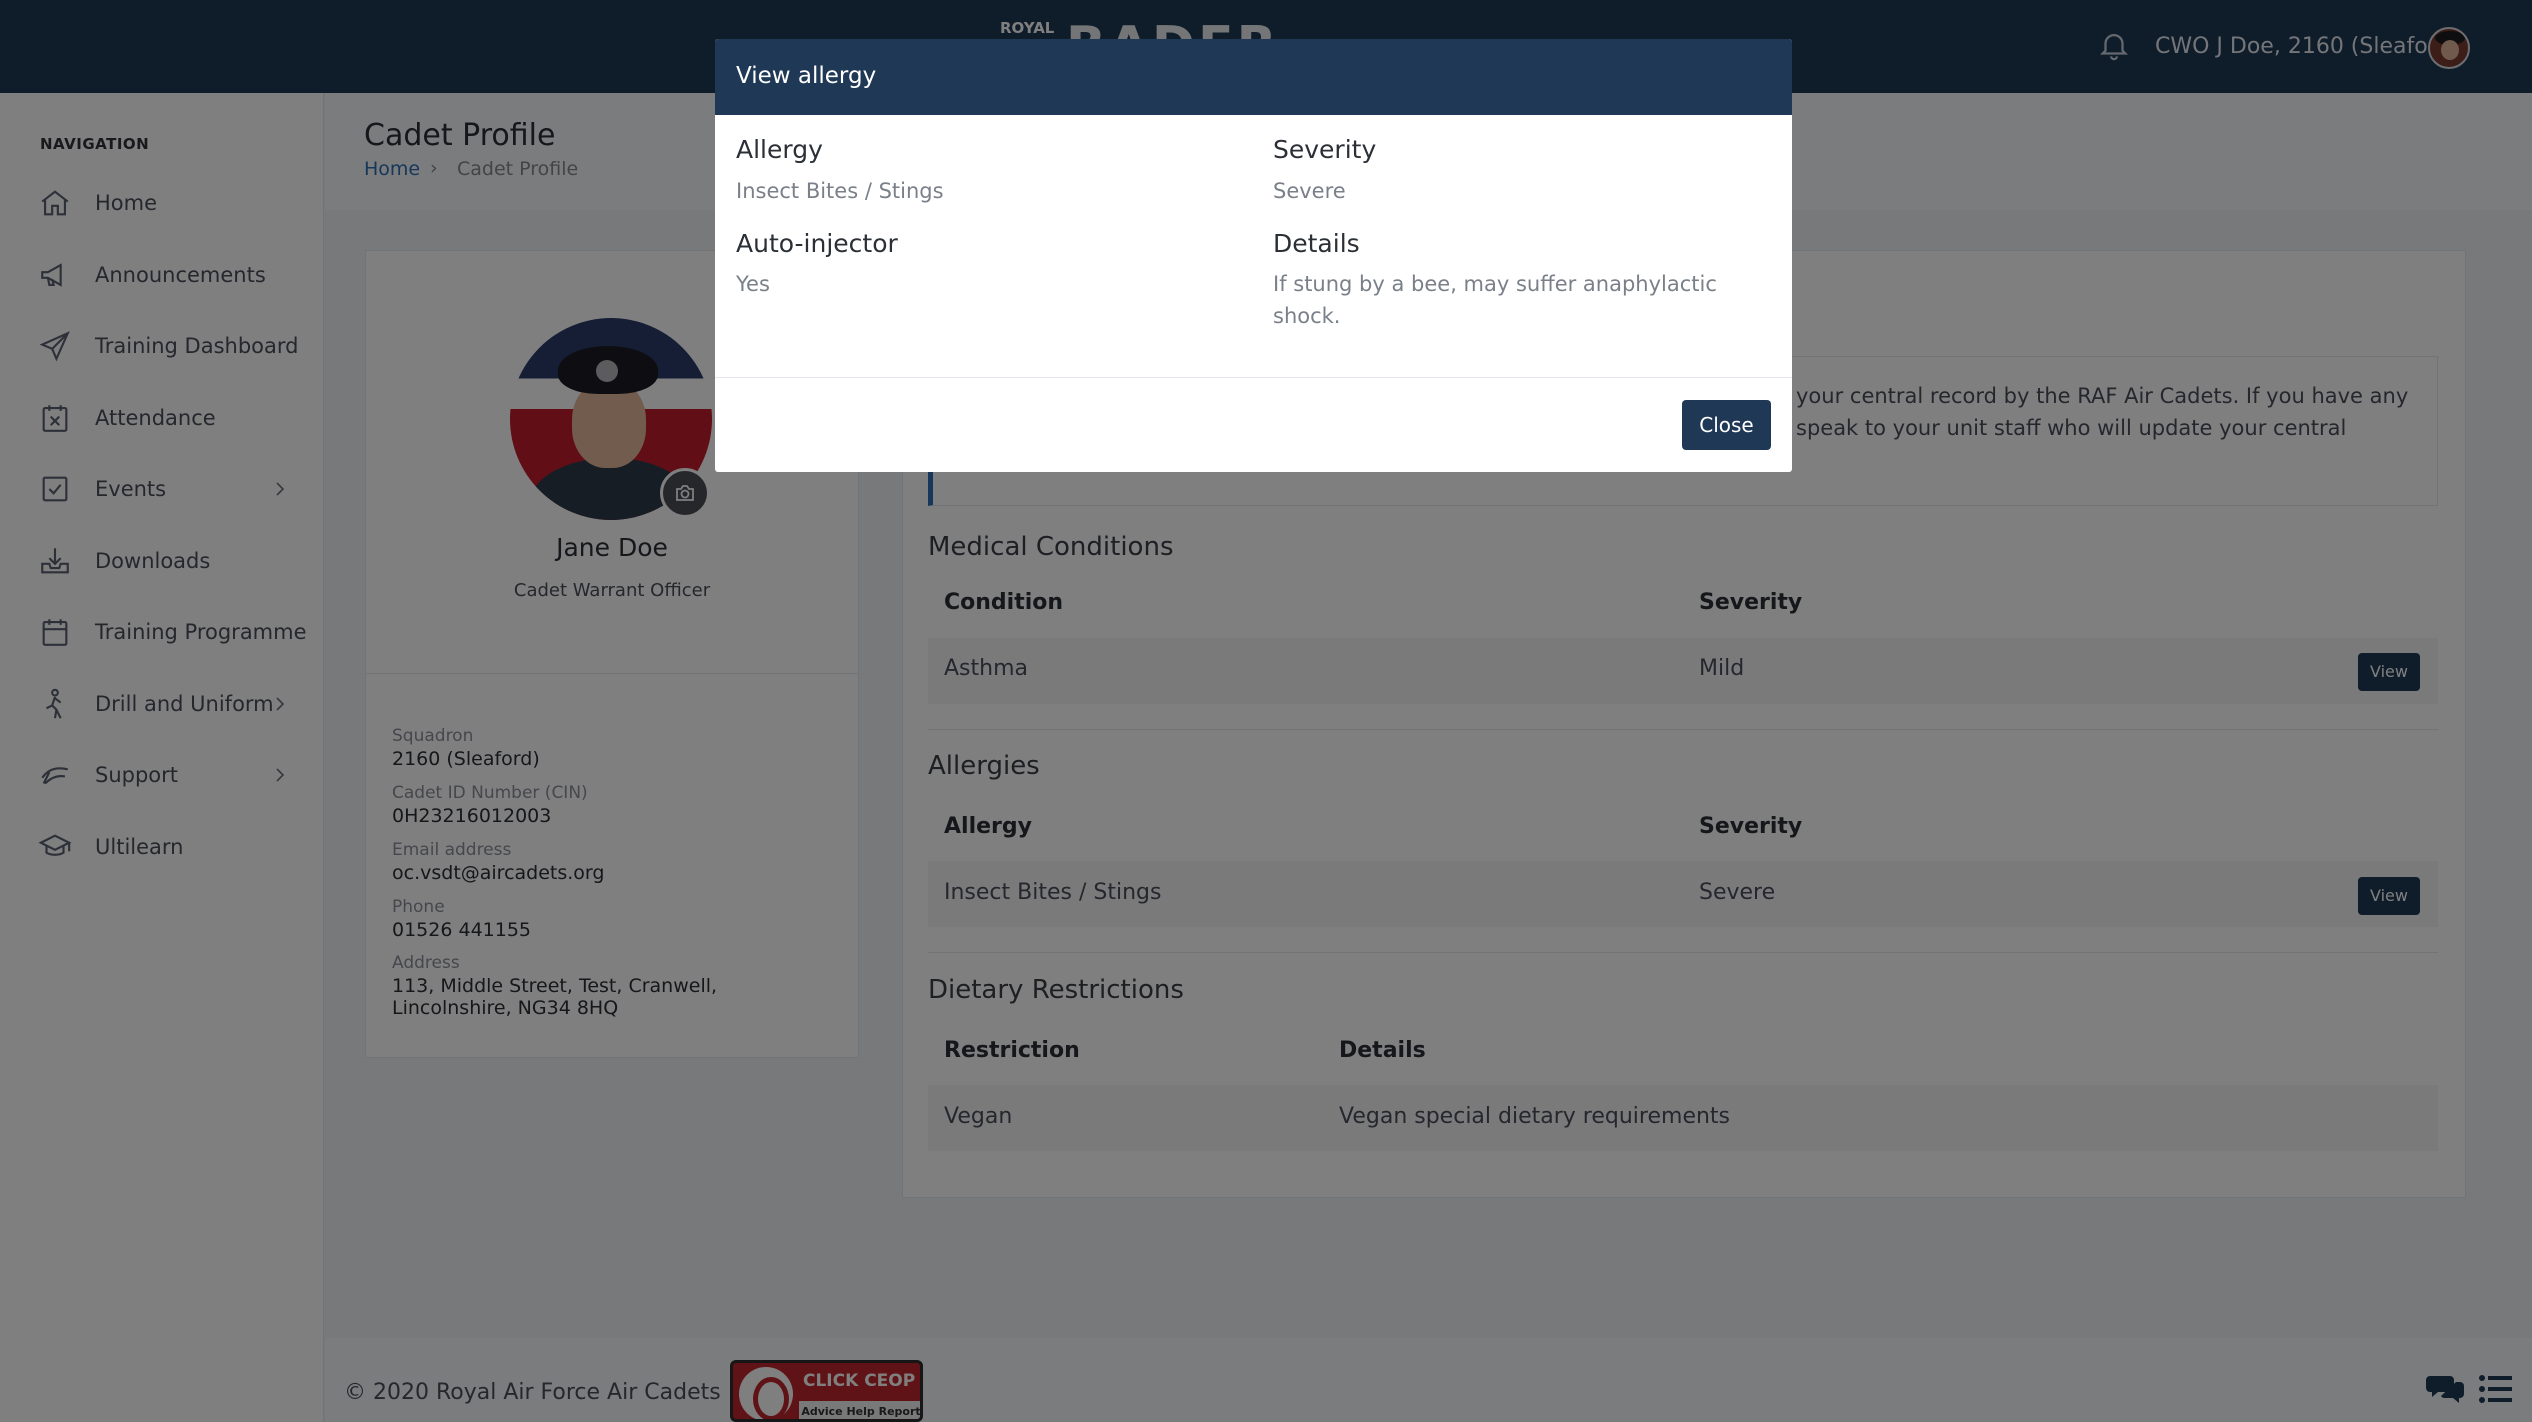 The image size is (2532, 1422). What do you see at coordinates (1316, 243) in the screenshot?
I see `details-label: Details` at bounding box center [1316, 243].